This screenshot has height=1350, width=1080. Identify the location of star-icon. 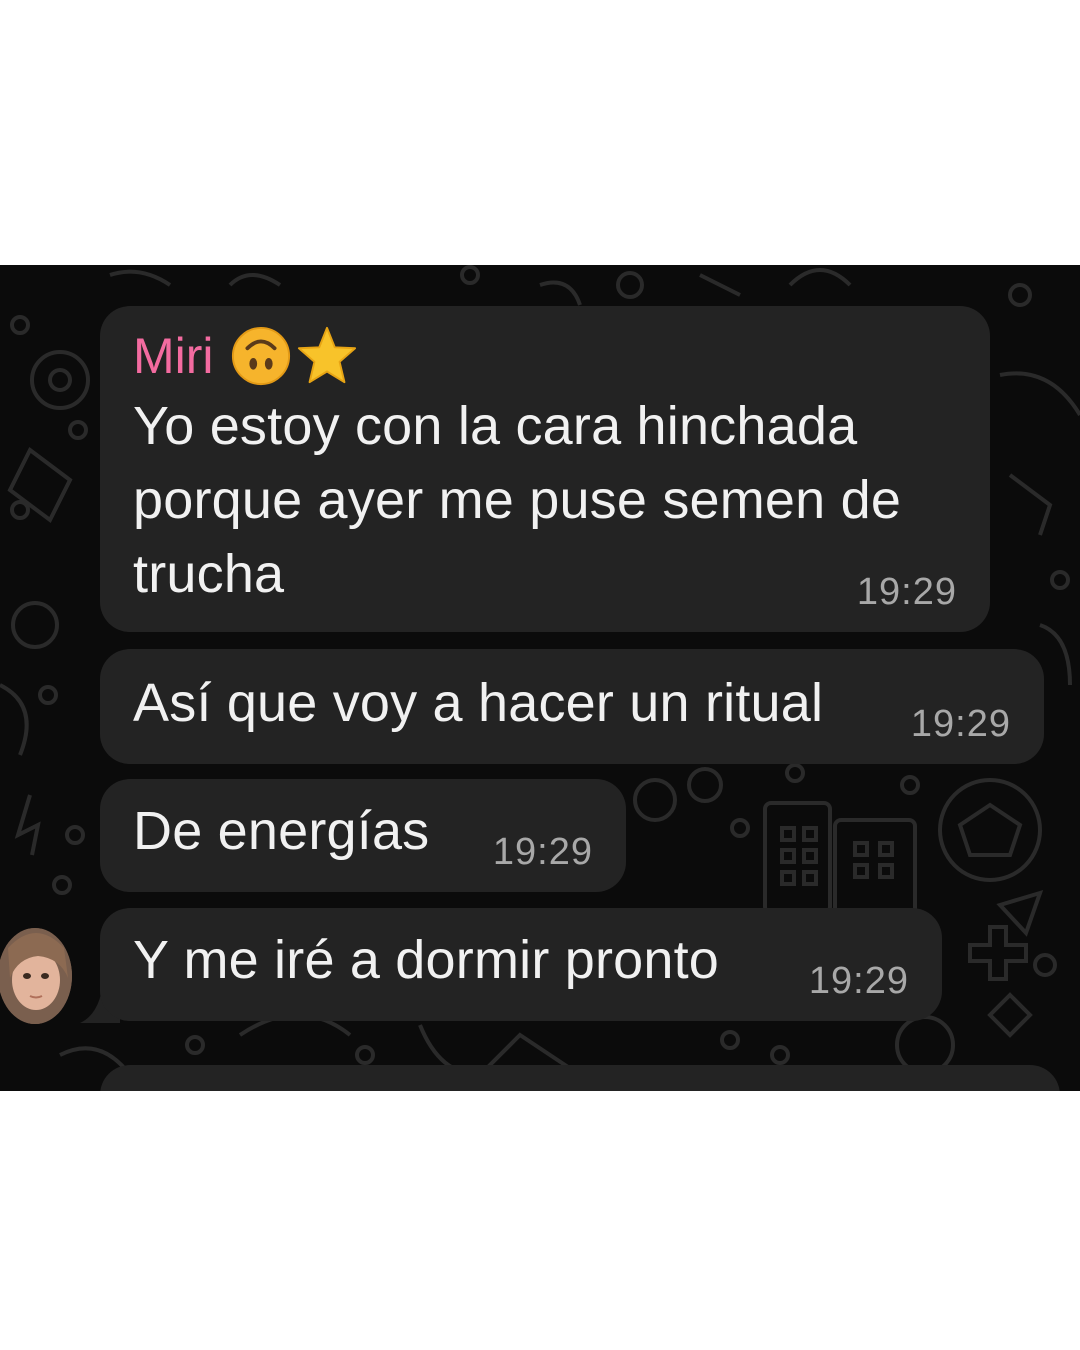
(326, 355).